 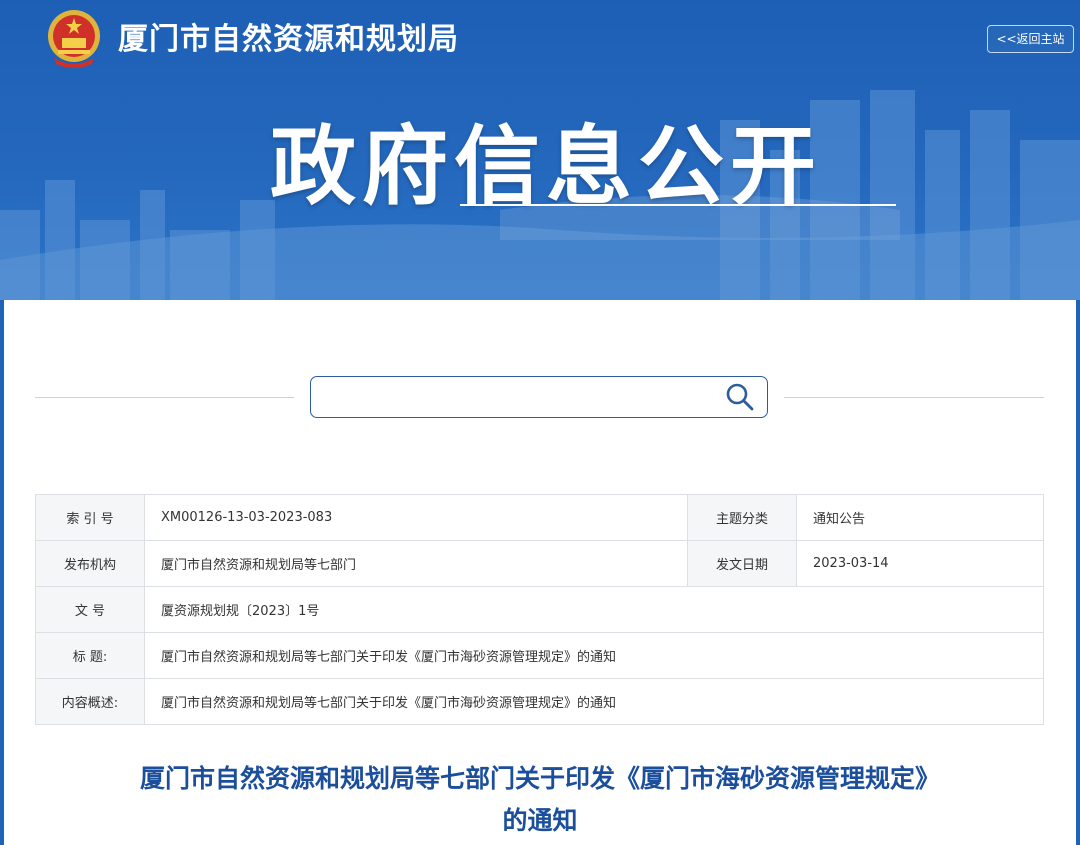 I want to click on site-title: 厦门市自然资源和规划局, so click(x=288, y=36).